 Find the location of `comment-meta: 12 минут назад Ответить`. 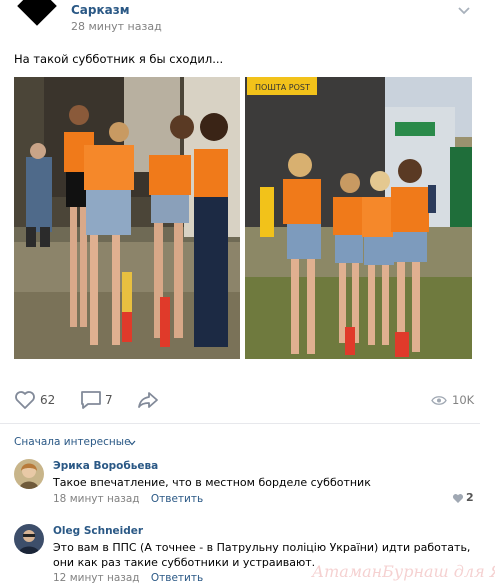

comment-meta: 12 минут назад Ответить is located at coordinates (128, 578).